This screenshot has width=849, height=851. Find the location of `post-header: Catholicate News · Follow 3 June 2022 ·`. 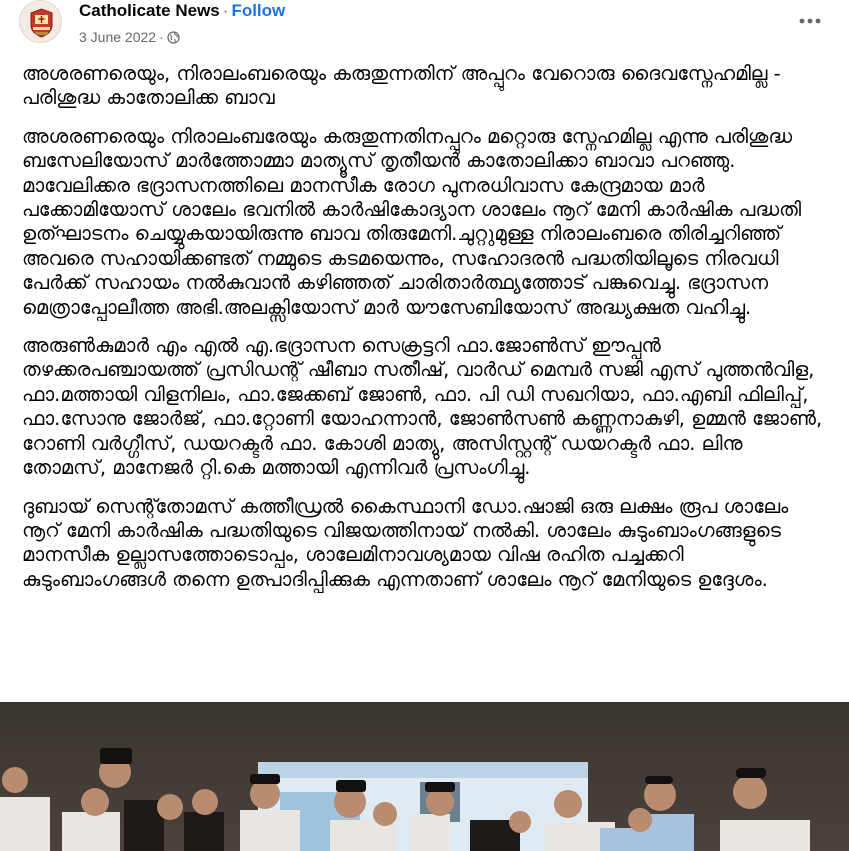

post-header: Catholicate News · Follow 3 June 2022 · is located at coordinates (424, 28).